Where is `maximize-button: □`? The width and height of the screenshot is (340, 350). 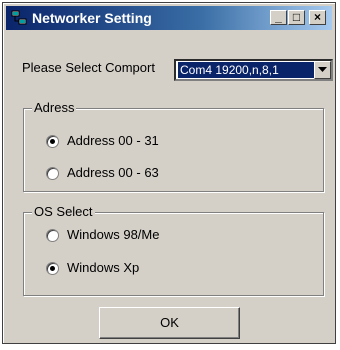
maximize-button: □ is located at coordinates (296, 17).